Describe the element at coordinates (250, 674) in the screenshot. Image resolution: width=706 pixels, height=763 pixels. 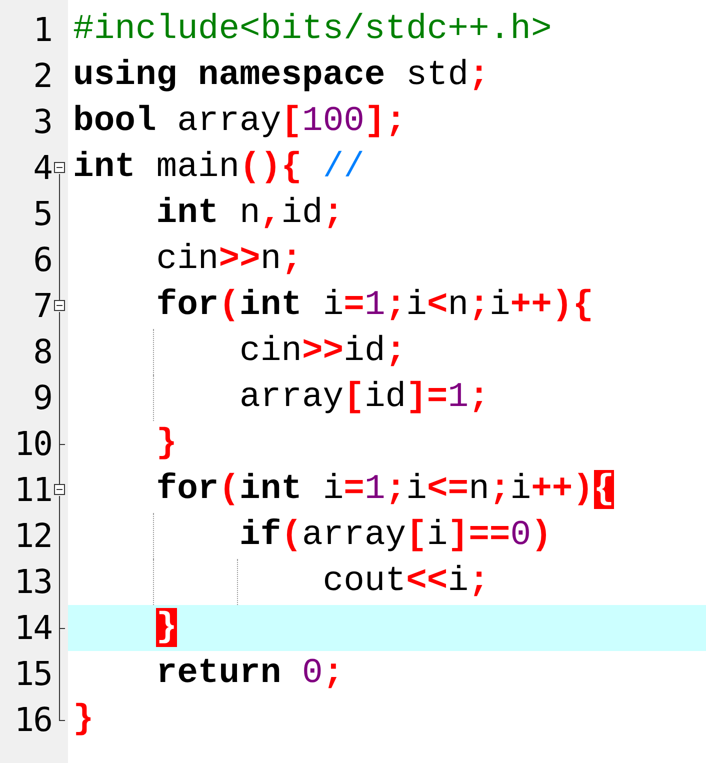
I see `code-line: return 0;` at that location.